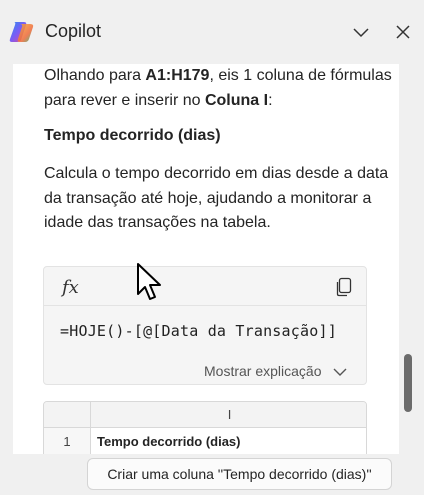 This screenshot has width=424, height=495. I want to click on intro-suffix: :, so click(270, 100).